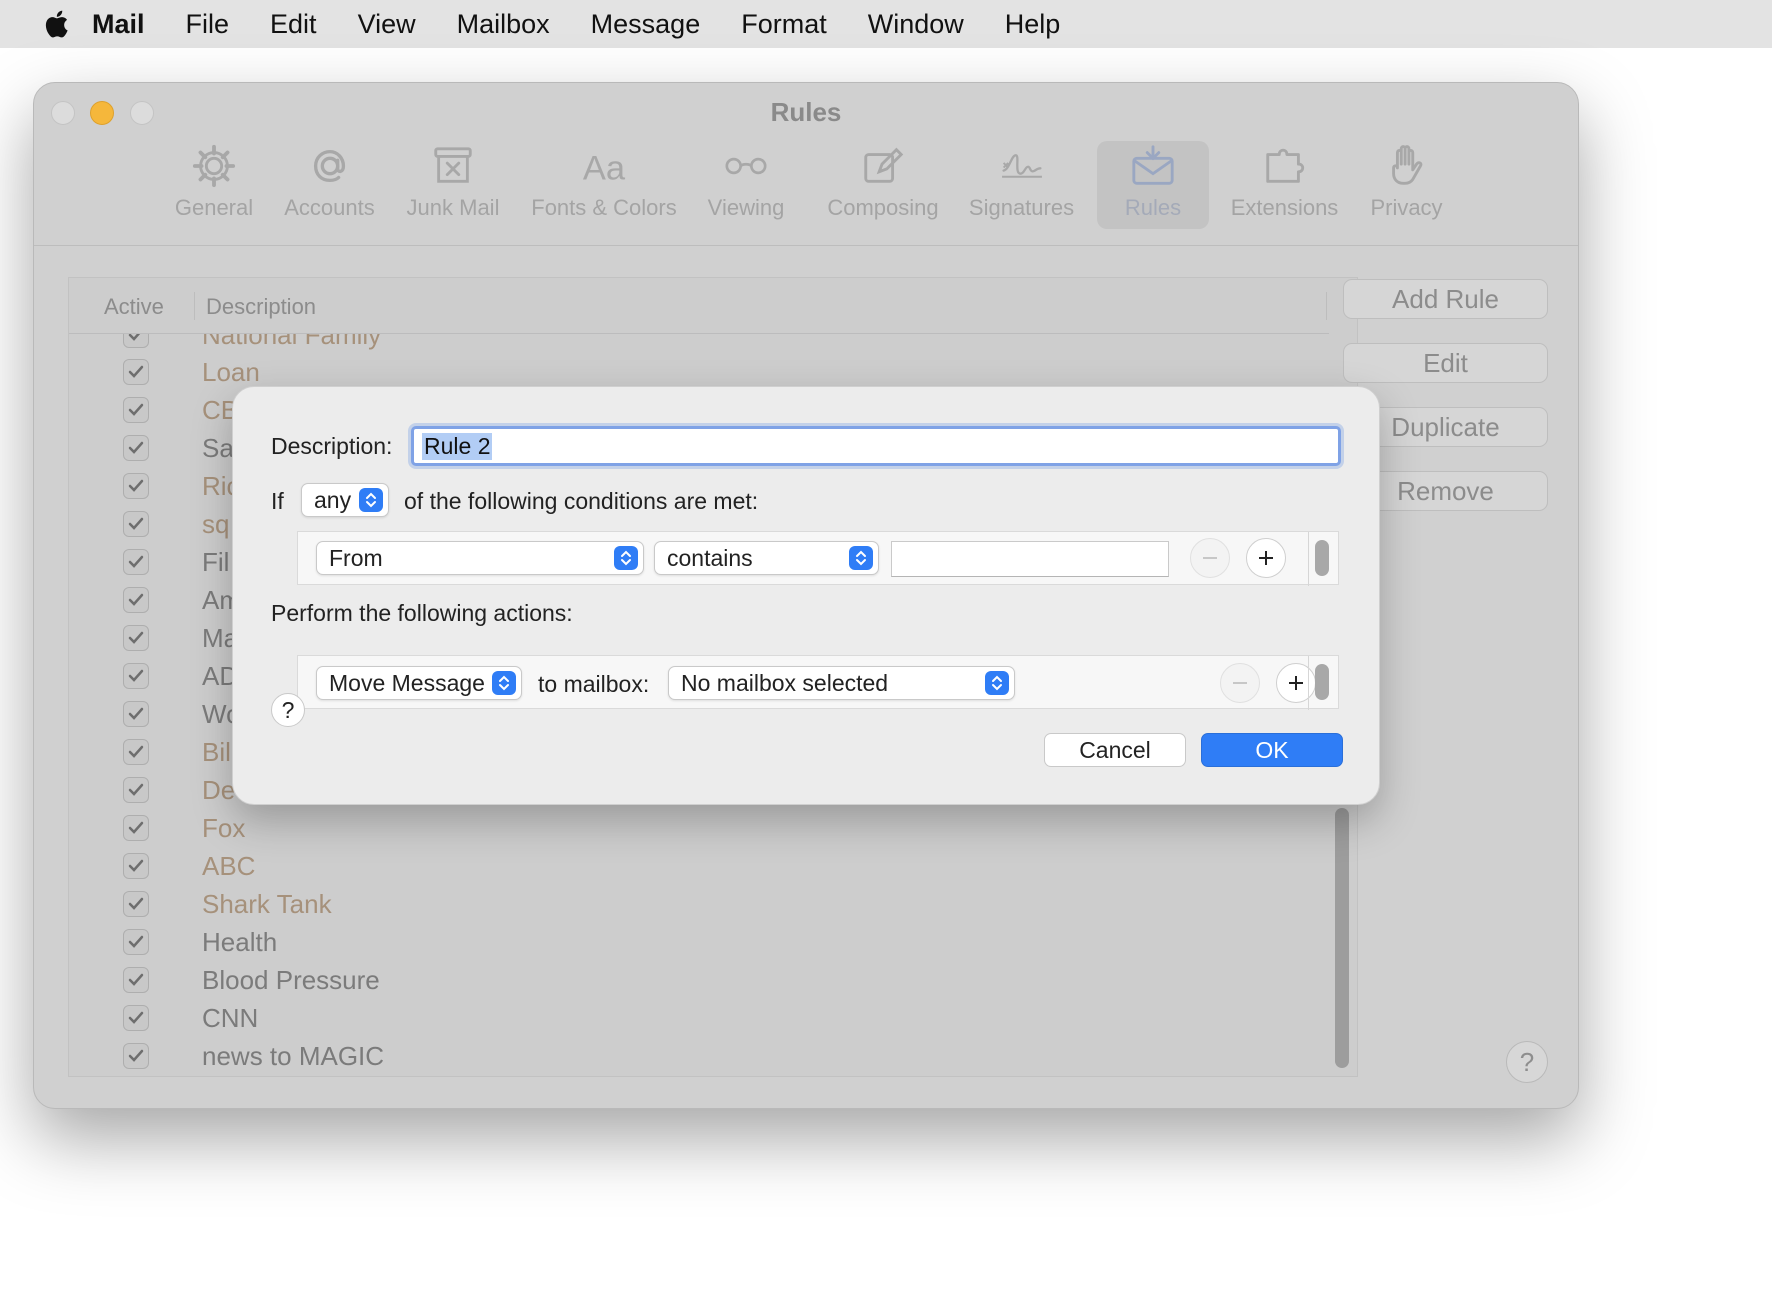 The width and height of the screenshot is (1772, 1298). I want to click on menu-message: Message, so click(646, 24).